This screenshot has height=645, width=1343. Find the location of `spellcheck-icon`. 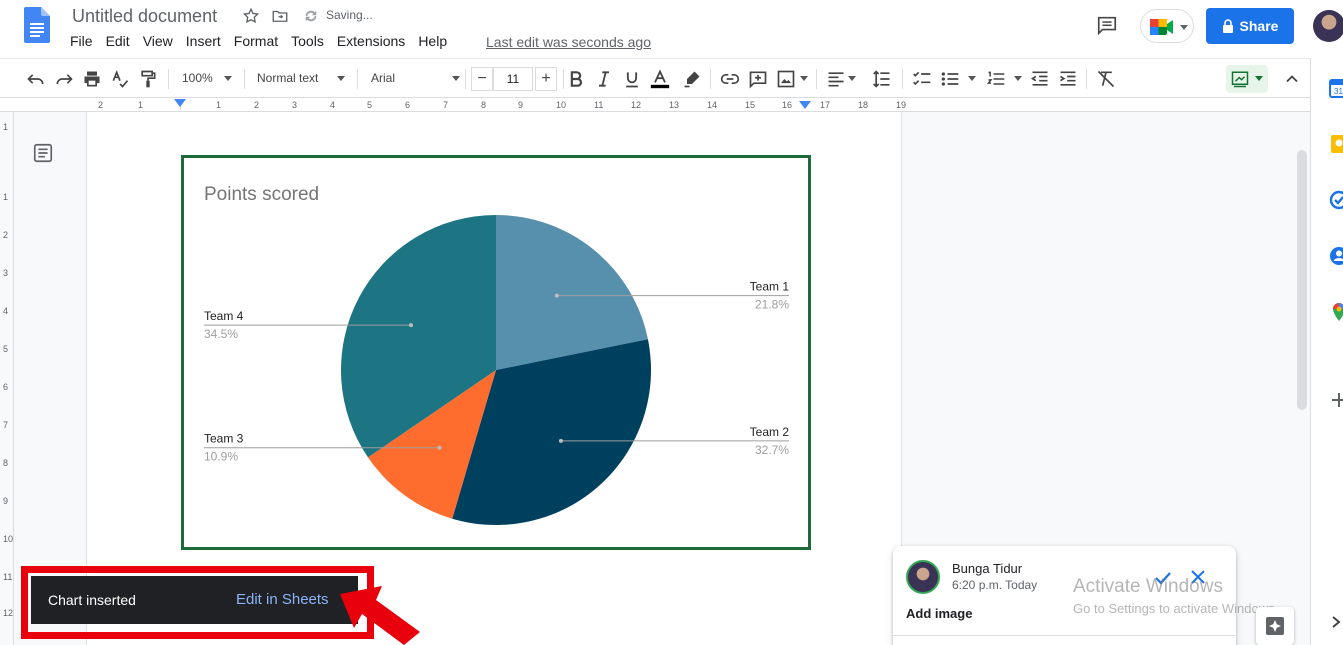

spellcheck-icon is located at coordinates (120, 79).